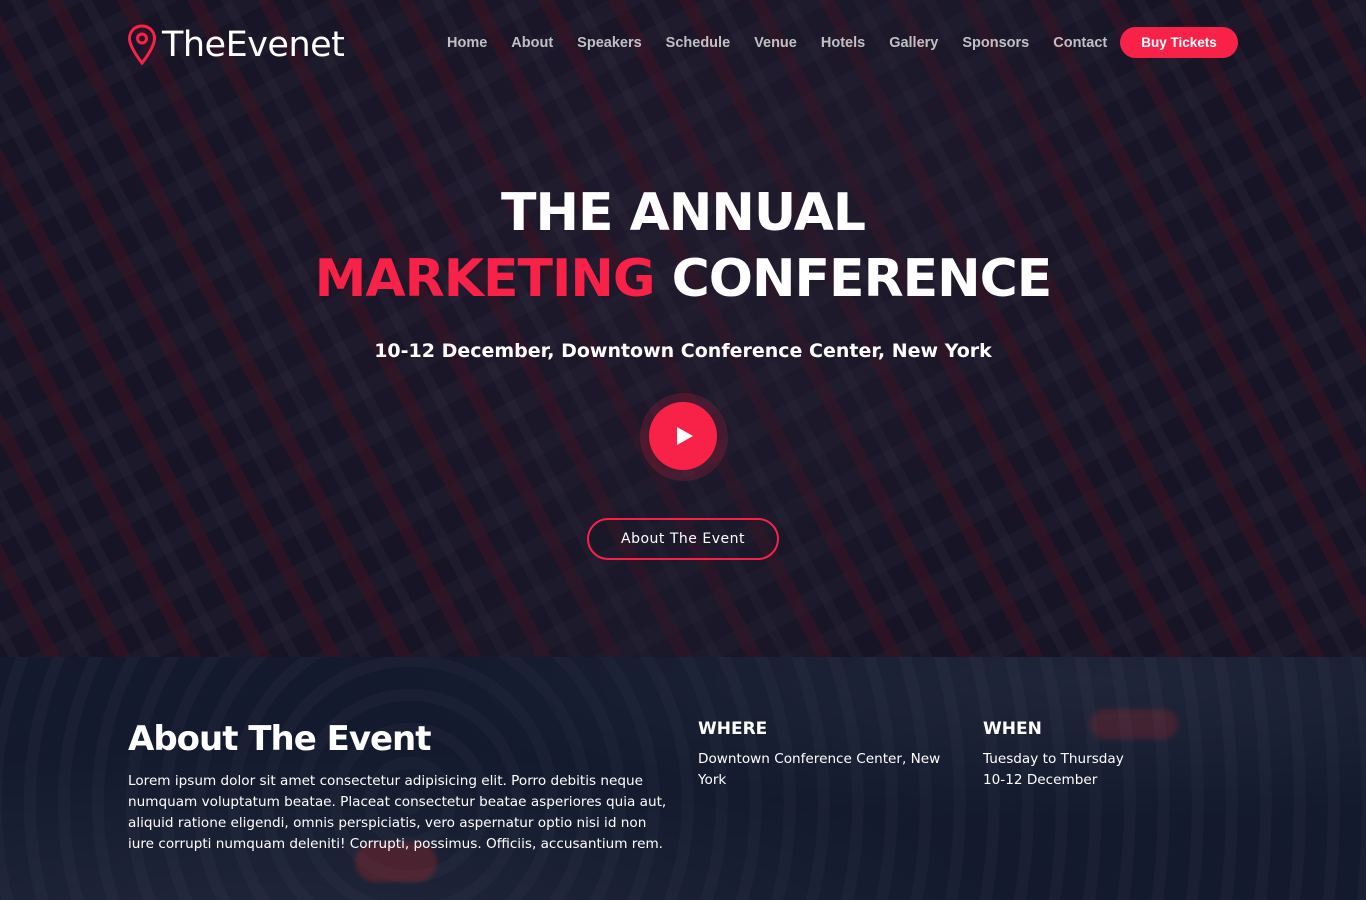  I want to click on map-pin-icon, so click(142, 45).